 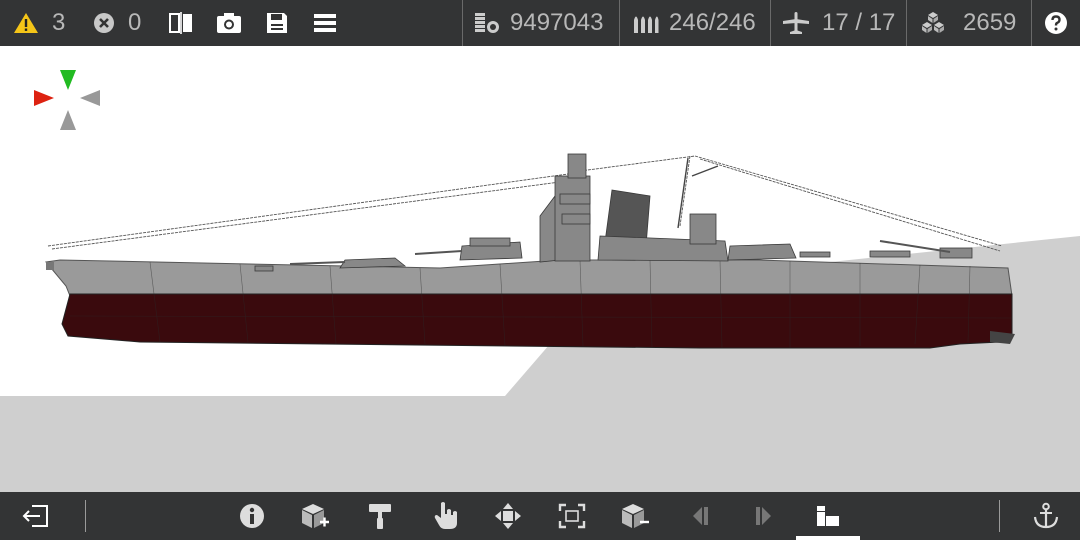 What do you see at coordinates (990, 22) in the screenshot?
I see `weight-value: 2659` at bounding box center [990, 22].